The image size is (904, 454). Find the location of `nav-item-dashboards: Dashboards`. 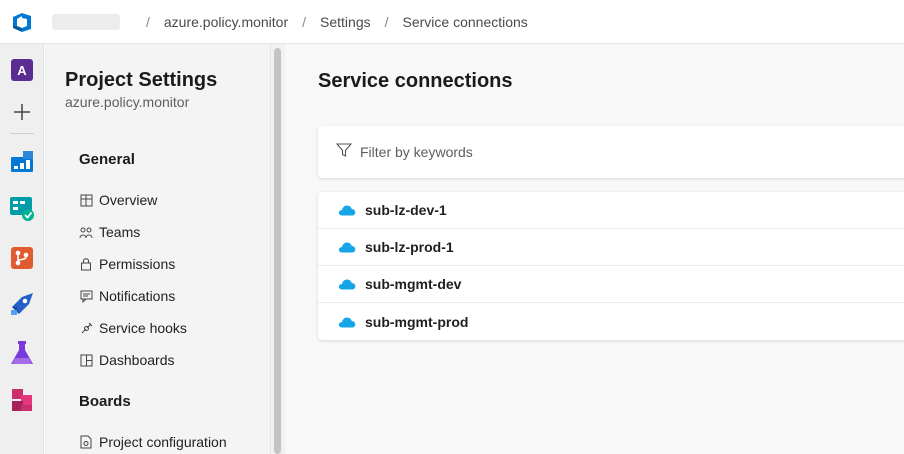

nav-item-dashboards: Dashboards is located at coordinates (127, 360).